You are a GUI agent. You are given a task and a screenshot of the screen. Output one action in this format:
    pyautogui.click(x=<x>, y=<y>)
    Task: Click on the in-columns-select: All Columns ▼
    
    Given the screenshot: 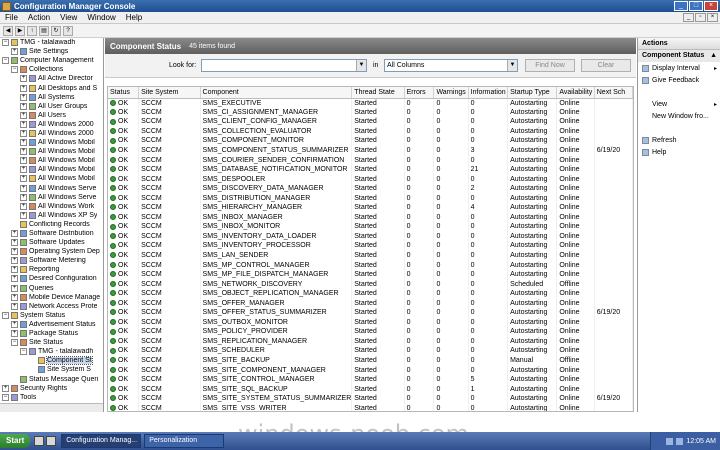 What is the action you would take?
    pyautogui.click(x=451, y=65)
    